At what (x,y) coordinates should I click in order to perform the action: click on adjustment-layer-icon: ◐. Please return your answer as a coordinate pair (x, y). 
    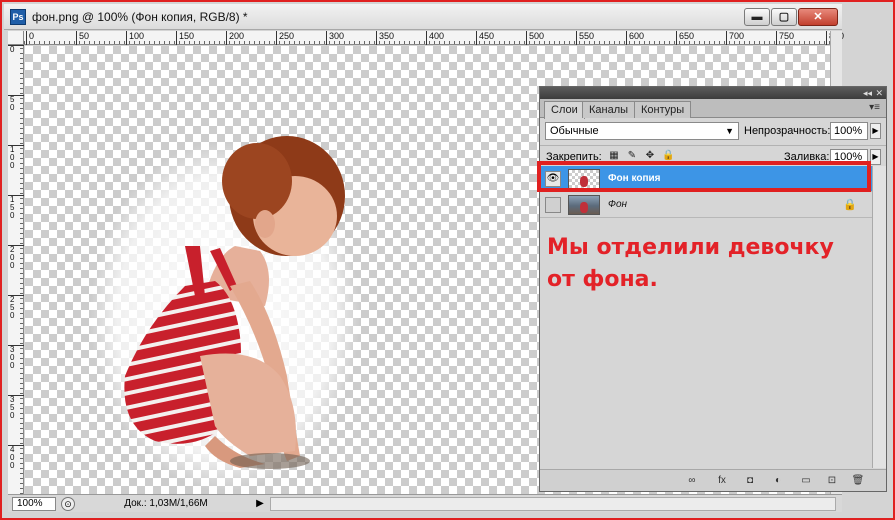
    Looking at the image, I should click on (778, 481).